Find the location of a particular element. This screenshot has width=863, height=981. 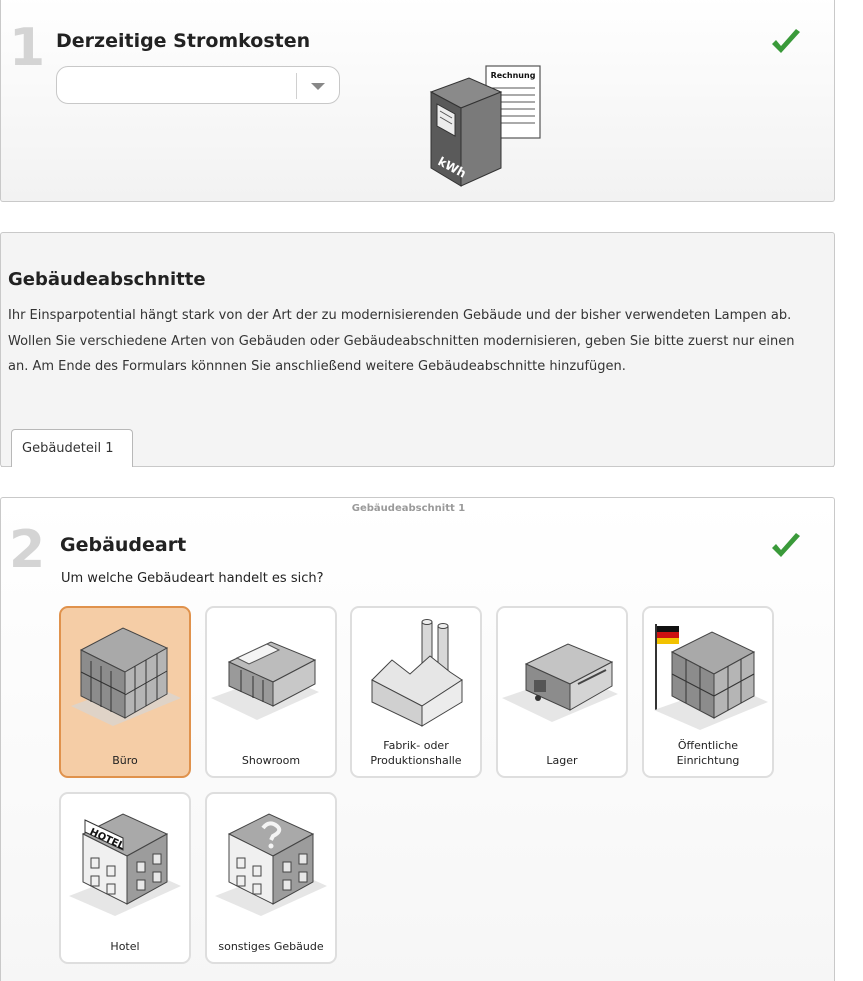

chevron-down-icon is located at coordinates (318, 86).